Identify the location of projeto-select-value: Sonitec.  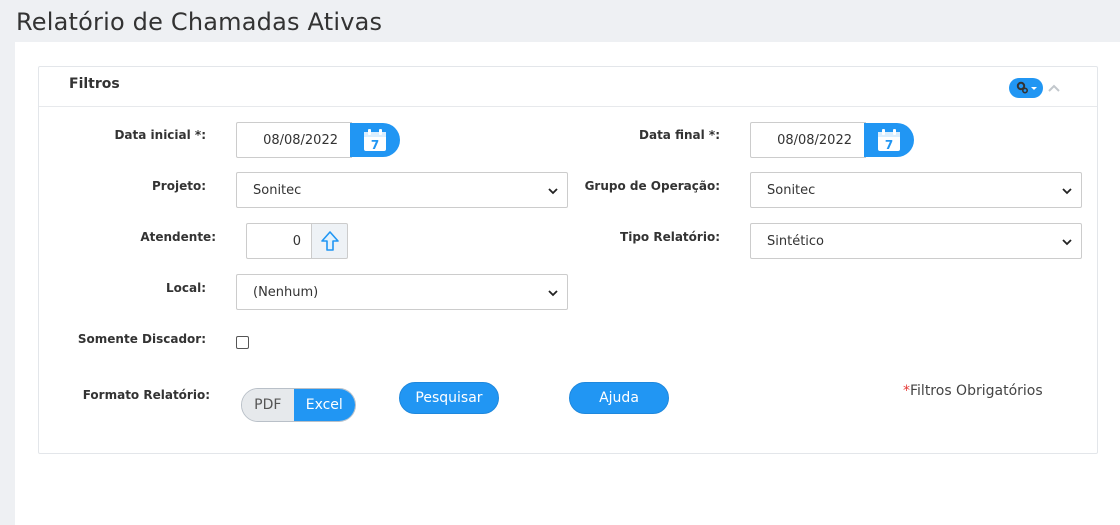
(277, 190).